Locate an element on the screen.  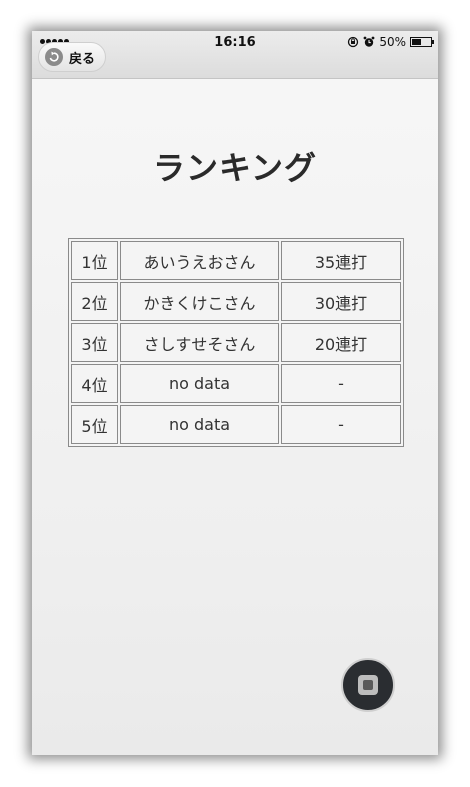
name-cell: あいうえおさん is located at coordinates (199, 260).